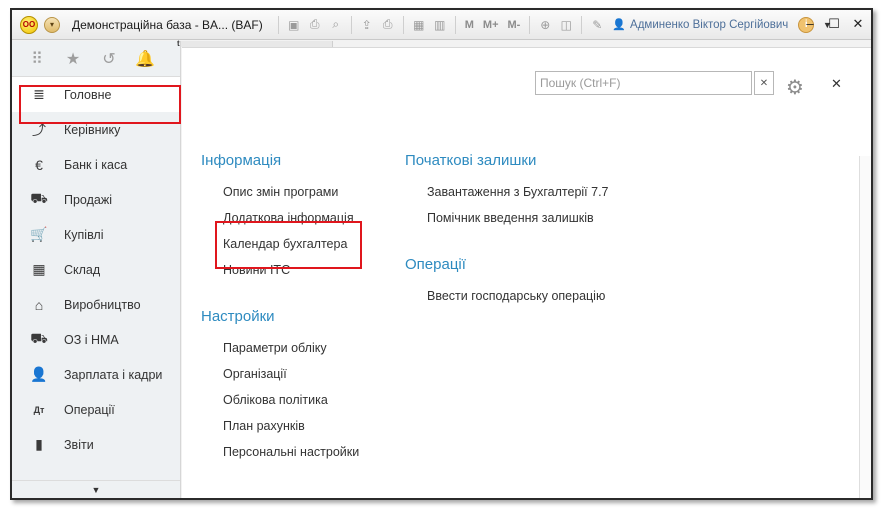 The height and width of the screenshot is (511, 884). Describe the element at coordinates (52, 24) in the screenshot. I see `main-menu-dropdown-icon: ▾` at that location.